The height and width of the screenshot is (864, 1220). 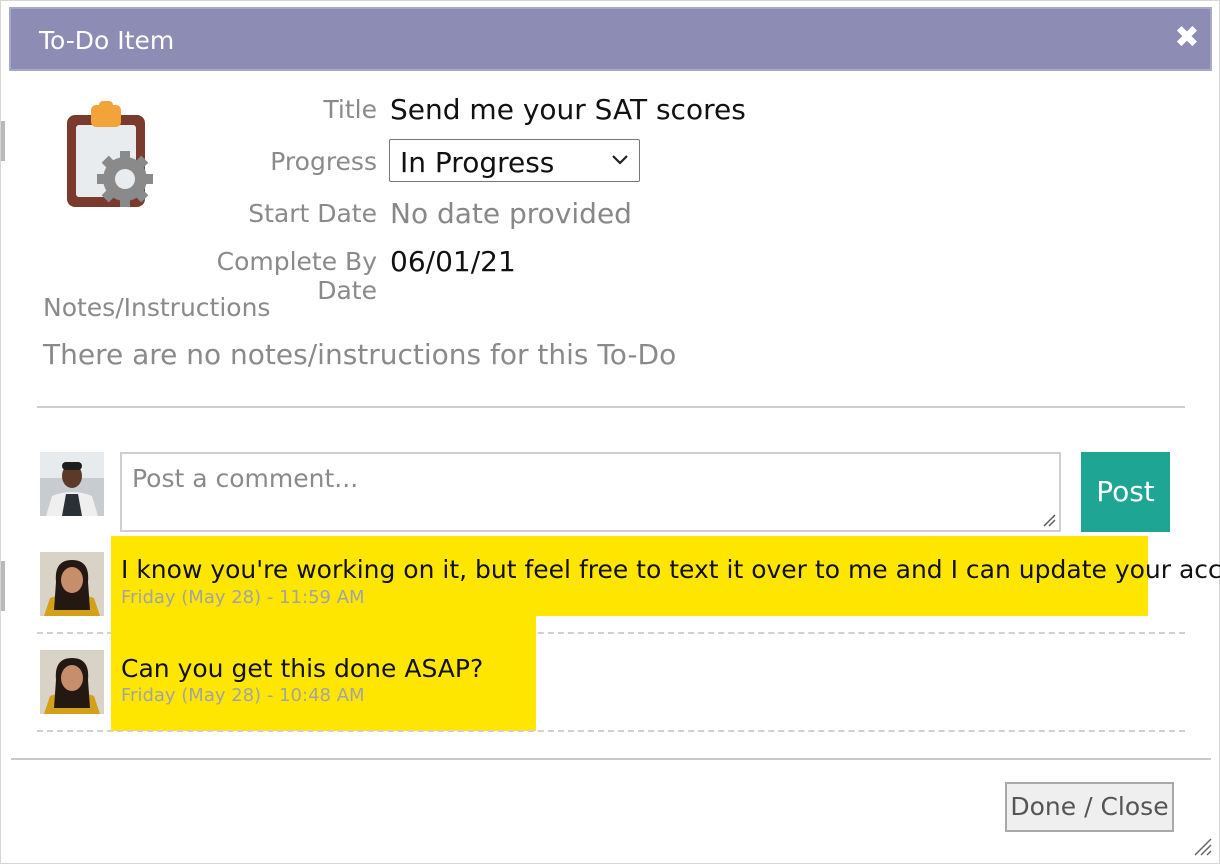 What do you see at coordinates (611, 759) in the screenshot?
I see `footer-divider` at bounding box center [611, 759].